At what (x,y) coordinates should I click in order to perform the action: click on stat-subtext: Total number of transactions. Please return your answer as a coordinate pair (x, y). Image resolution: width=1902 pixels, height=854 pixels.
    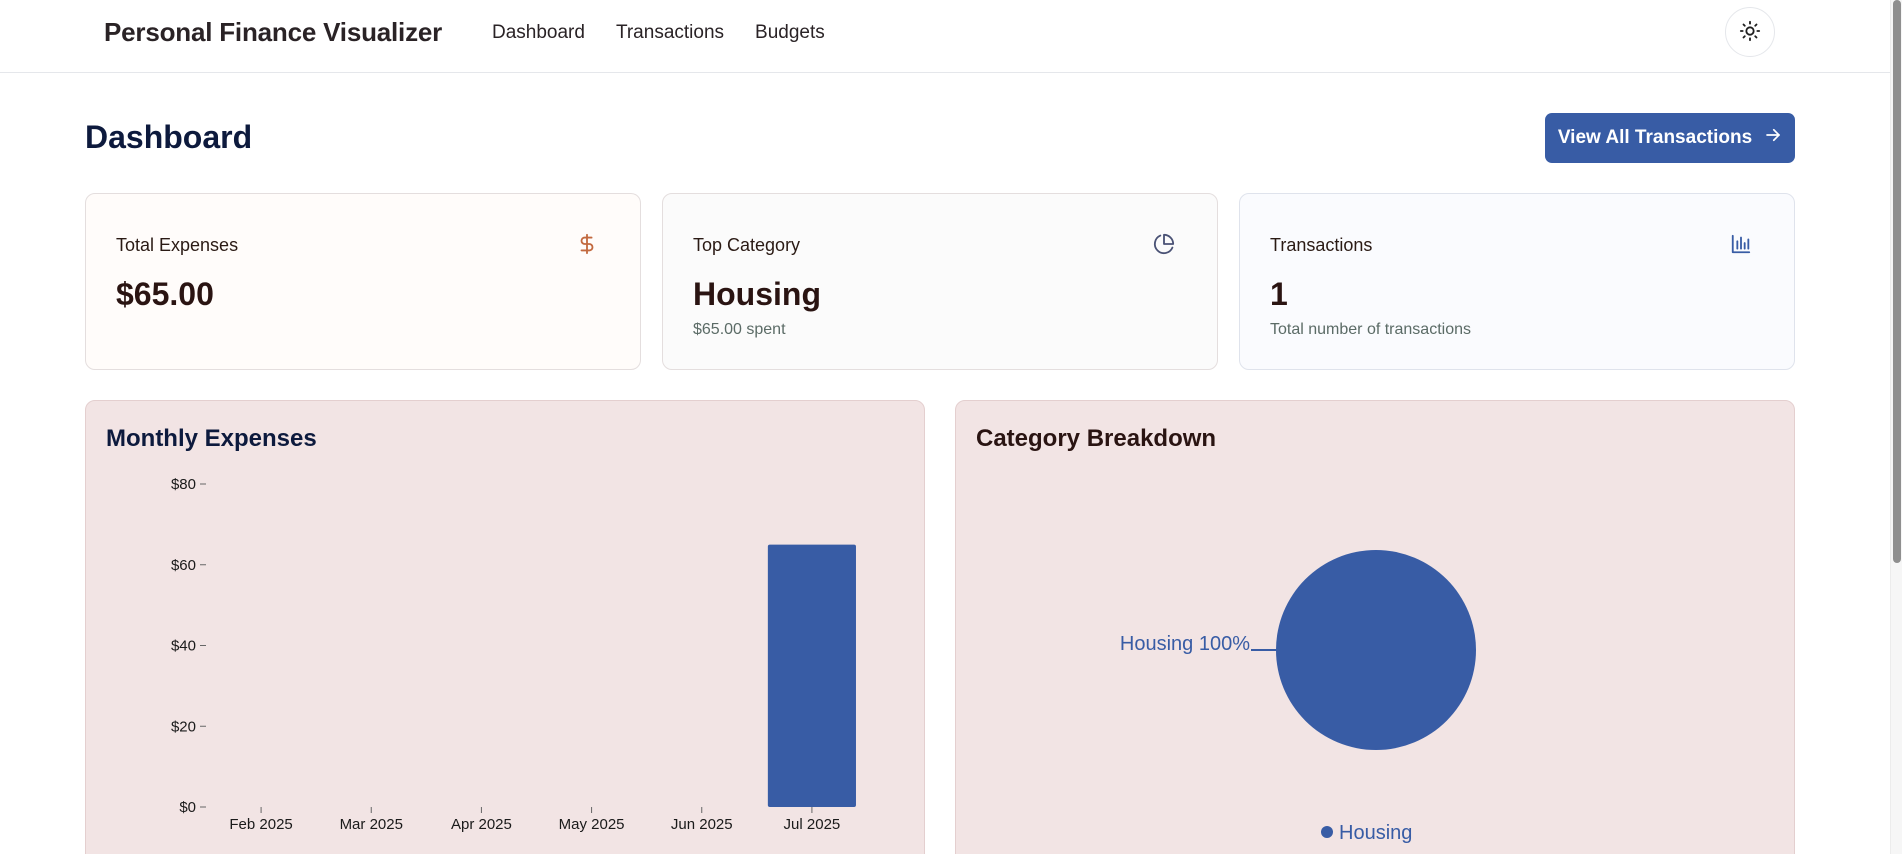
    Looking at the image, I should click on (1370, 329).